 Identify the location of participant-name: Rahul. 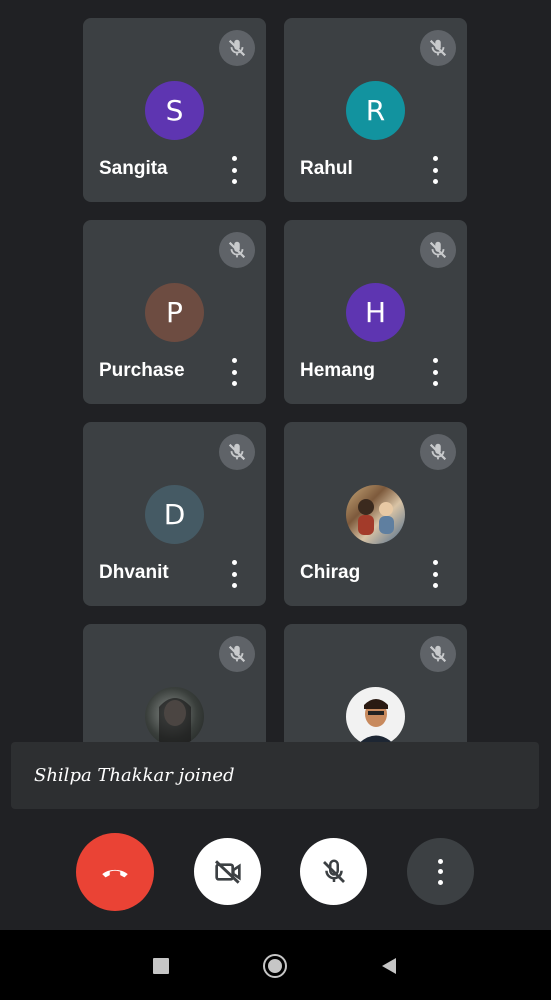
(326, 168).